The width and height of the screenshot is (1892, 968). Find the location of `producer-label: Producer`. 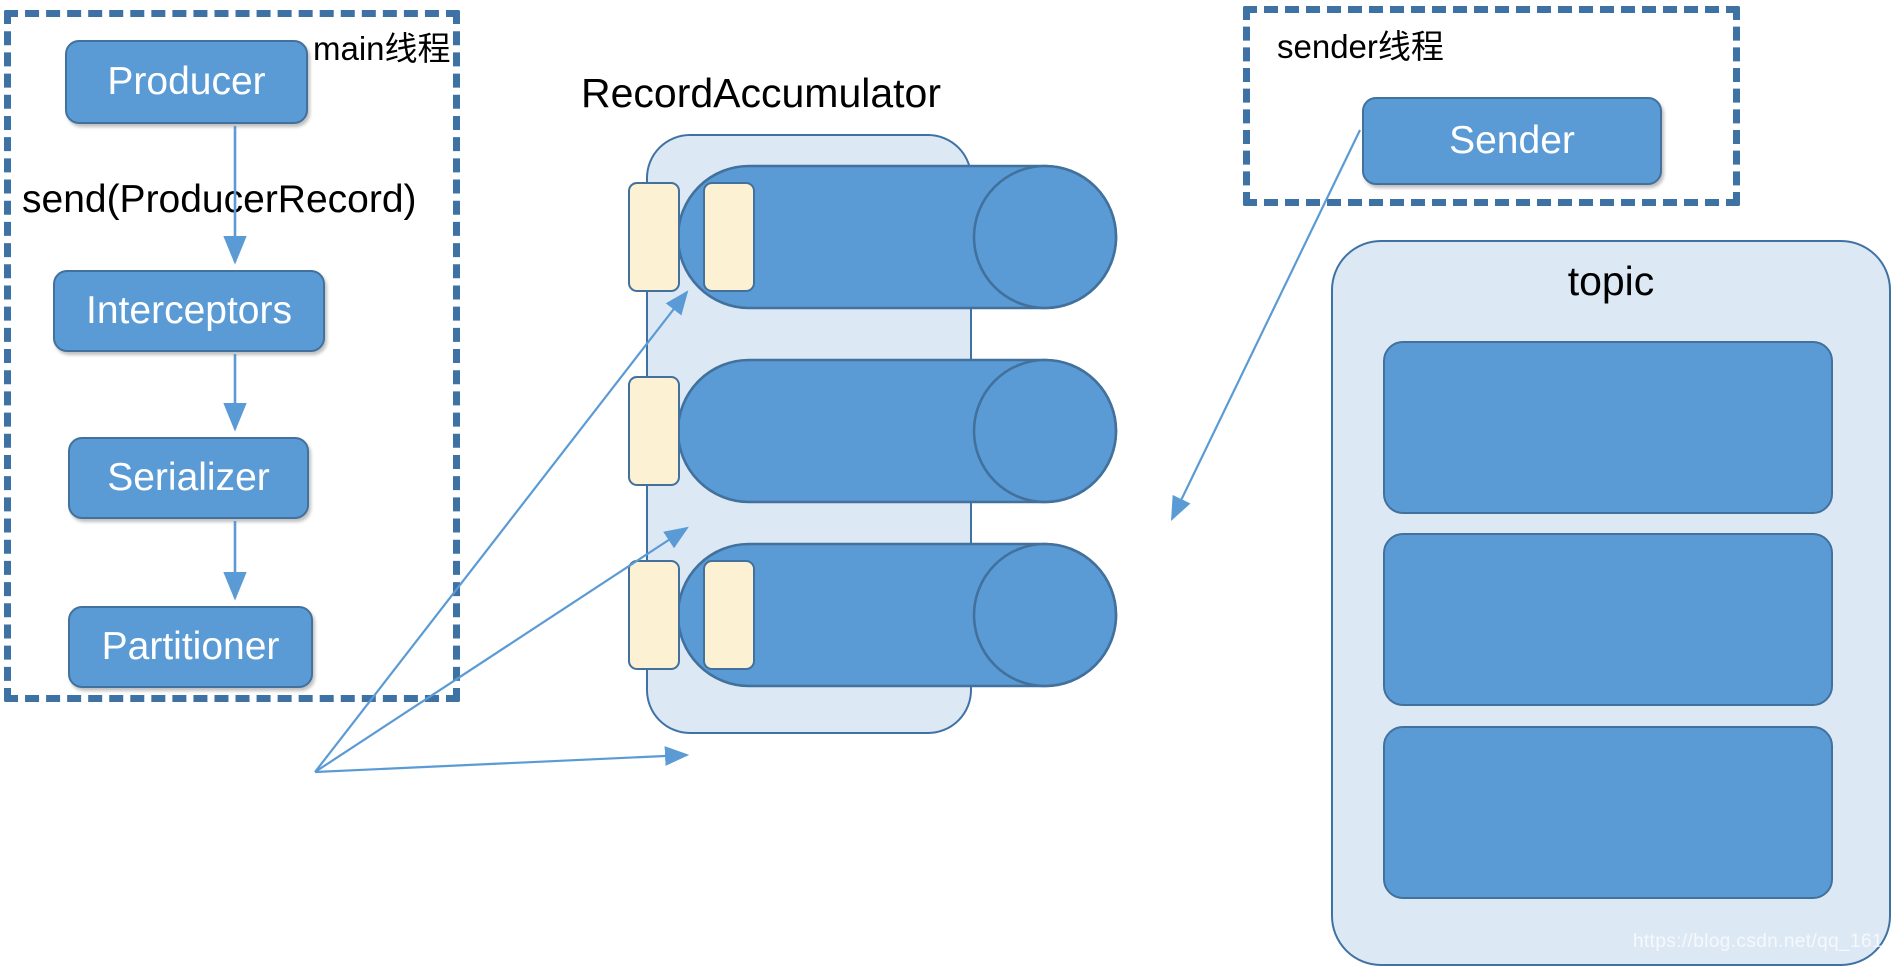

producer-label: Producer is located at coordinates (186, 81).